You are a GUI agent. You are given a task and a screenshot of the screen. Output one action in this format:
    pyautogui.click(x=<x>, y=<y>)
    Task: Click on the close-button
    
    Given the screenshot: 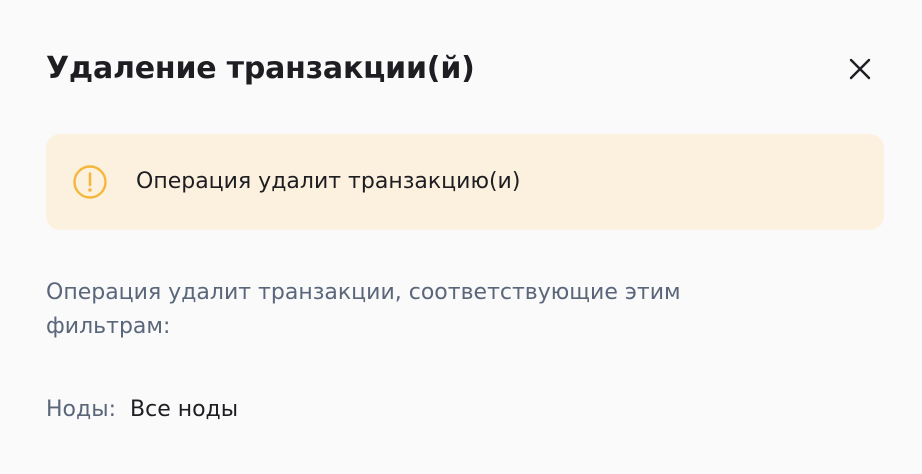 What is the action you would take?
    pyautogui.click(x=860, y=69)
    